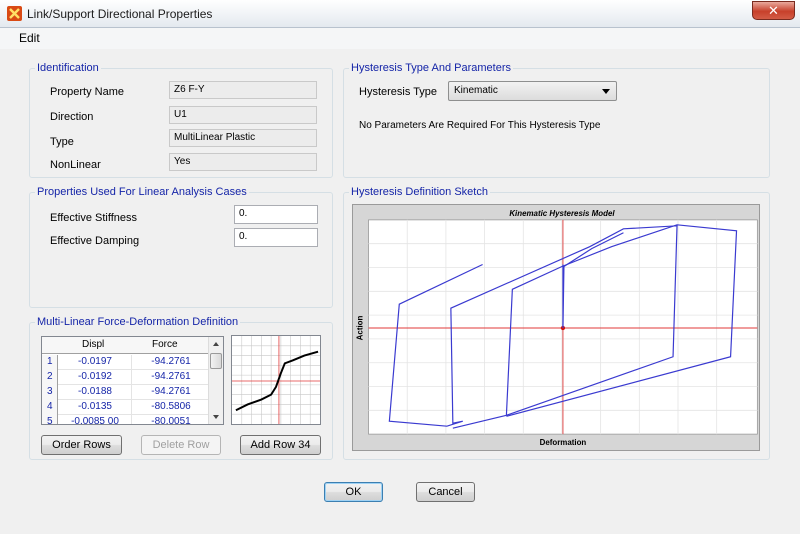  I want to click on cell-displ: -0.0192, so click(95, 377).